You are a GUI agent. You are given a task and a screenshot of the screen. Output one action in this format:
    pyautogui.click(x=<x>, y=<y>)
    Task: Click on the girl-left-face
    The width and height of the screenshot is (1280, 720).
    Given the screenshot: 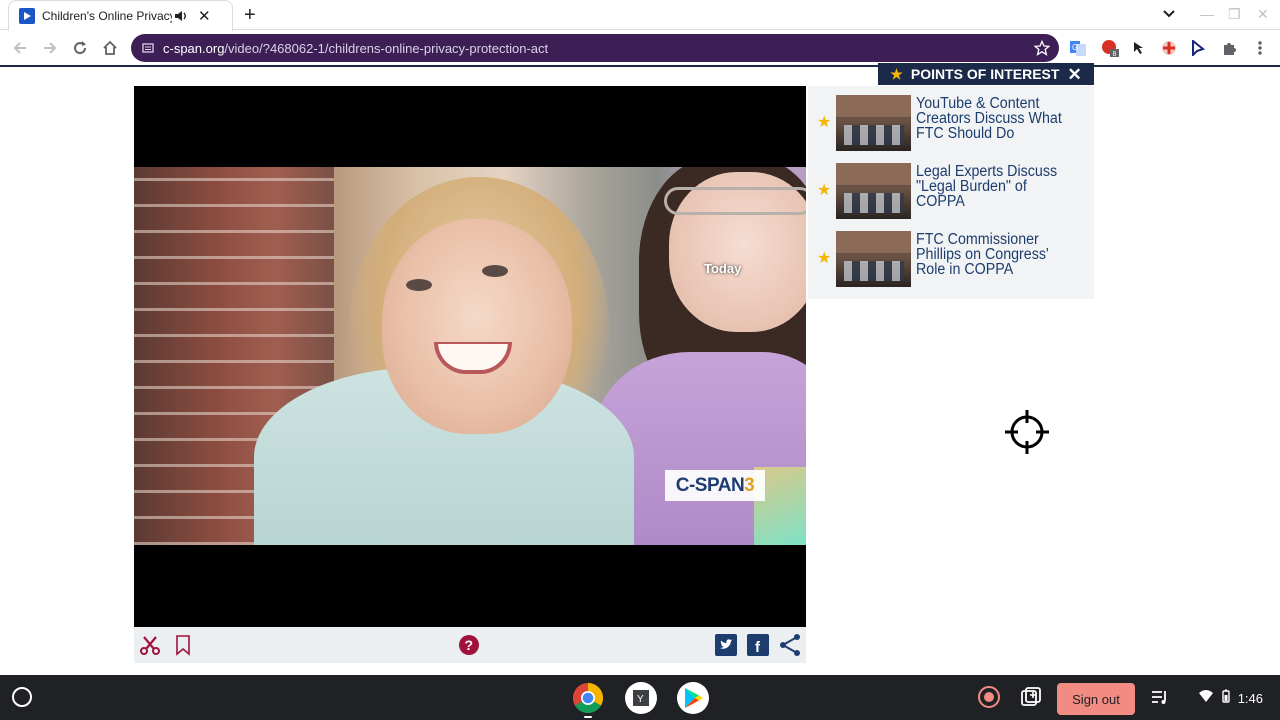 What is the action you would take?
    pyautogui.click(x=477, y=326)
    